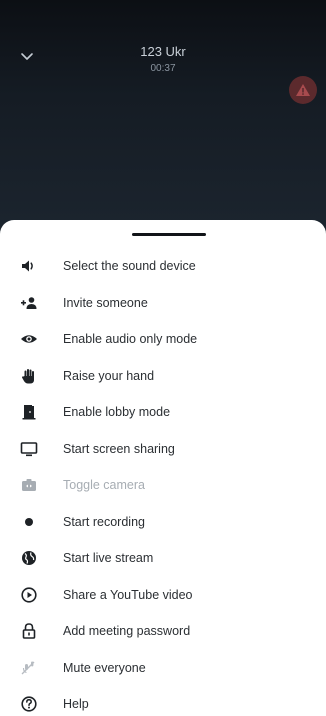  Describe the element at coordinates (163, 60) in the screenshot. I see `call-info: 123 Ukr 00:37` at that location.